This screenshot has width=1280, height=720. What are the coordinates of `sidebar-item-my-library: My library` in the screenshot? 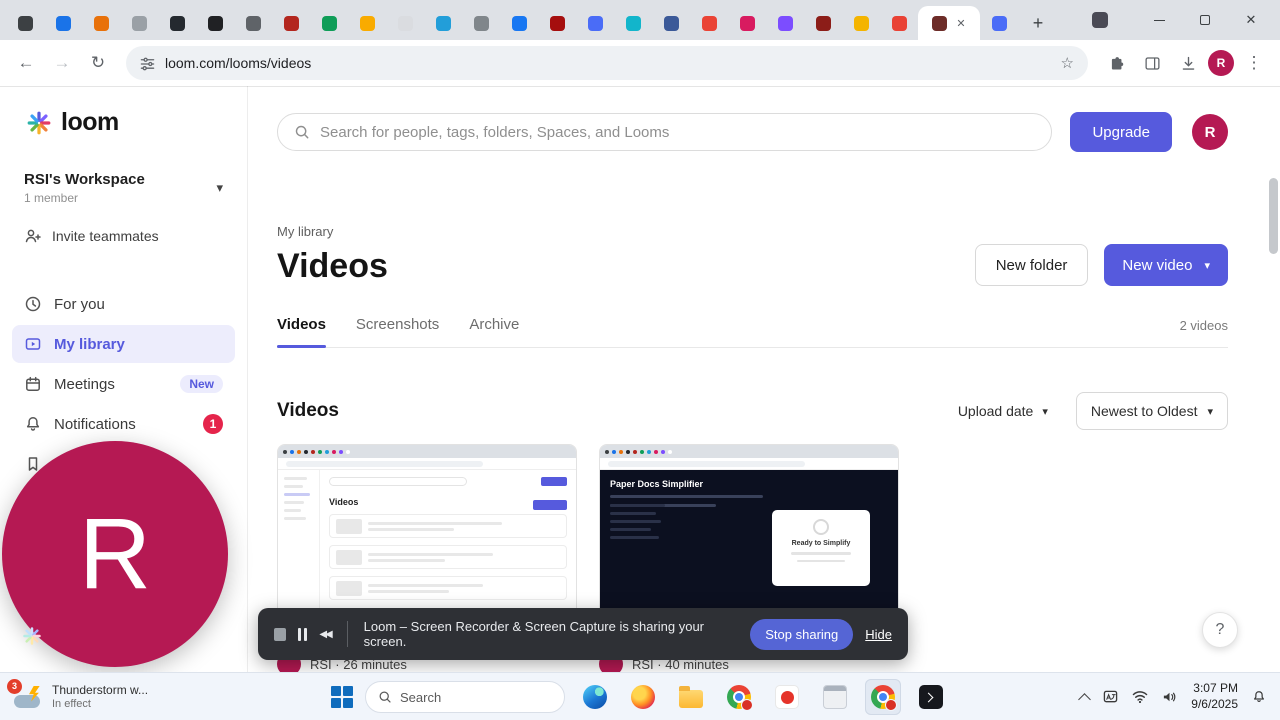 It's located at (123, 344).